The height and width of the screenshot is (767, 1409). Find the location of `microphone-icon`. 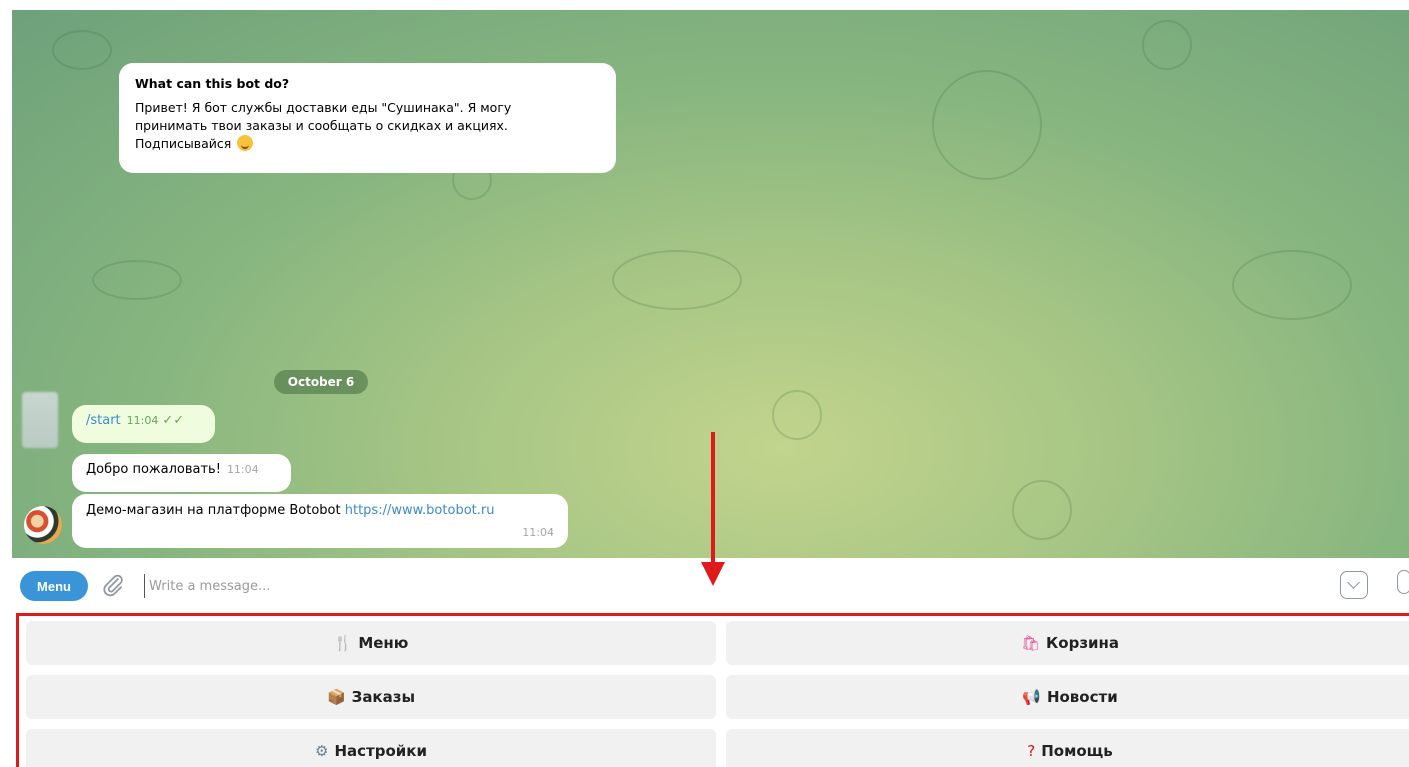

microphone-icon is located at coordinates (1403, 582).